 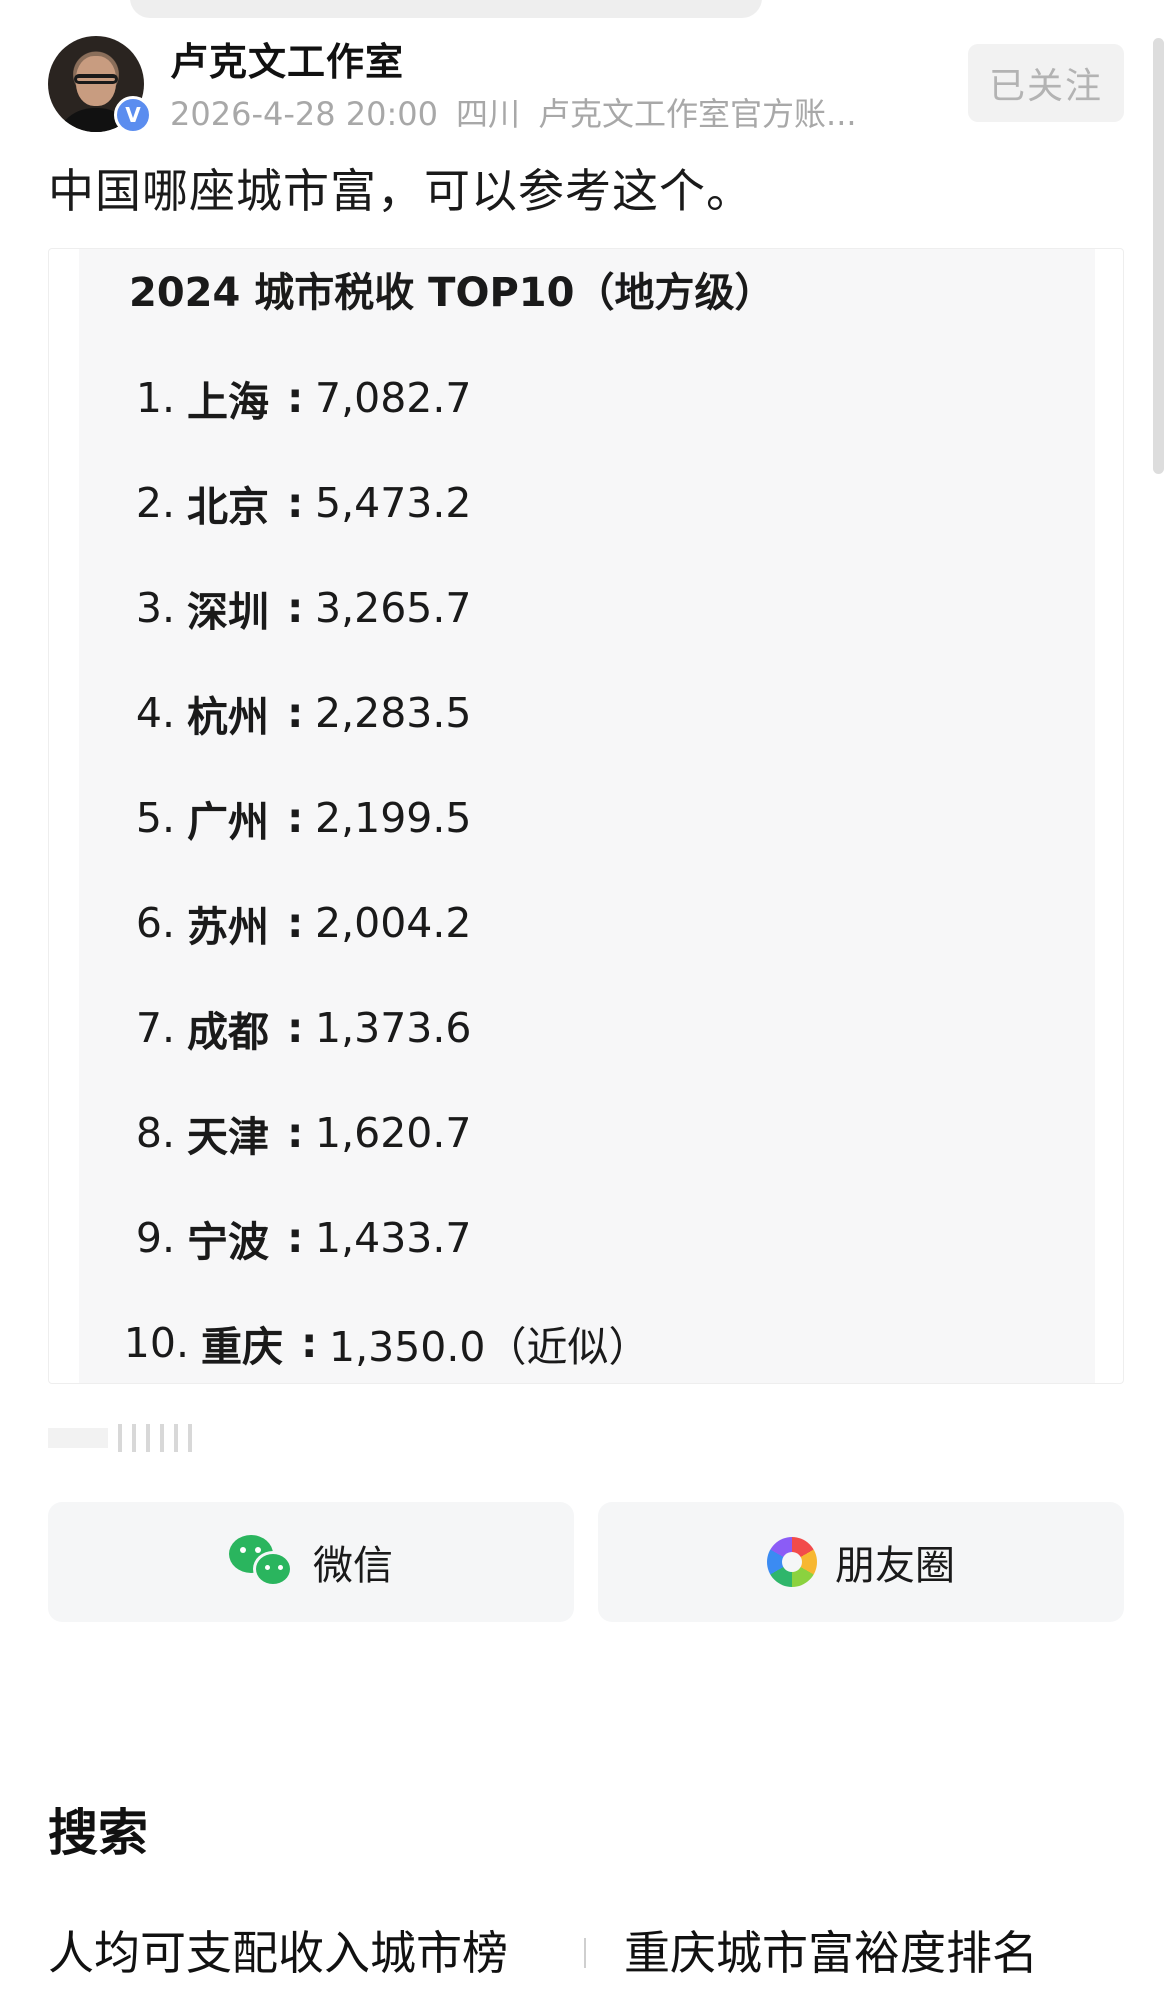 I want to click on avatar-glasses, so click(x=96, y=79).